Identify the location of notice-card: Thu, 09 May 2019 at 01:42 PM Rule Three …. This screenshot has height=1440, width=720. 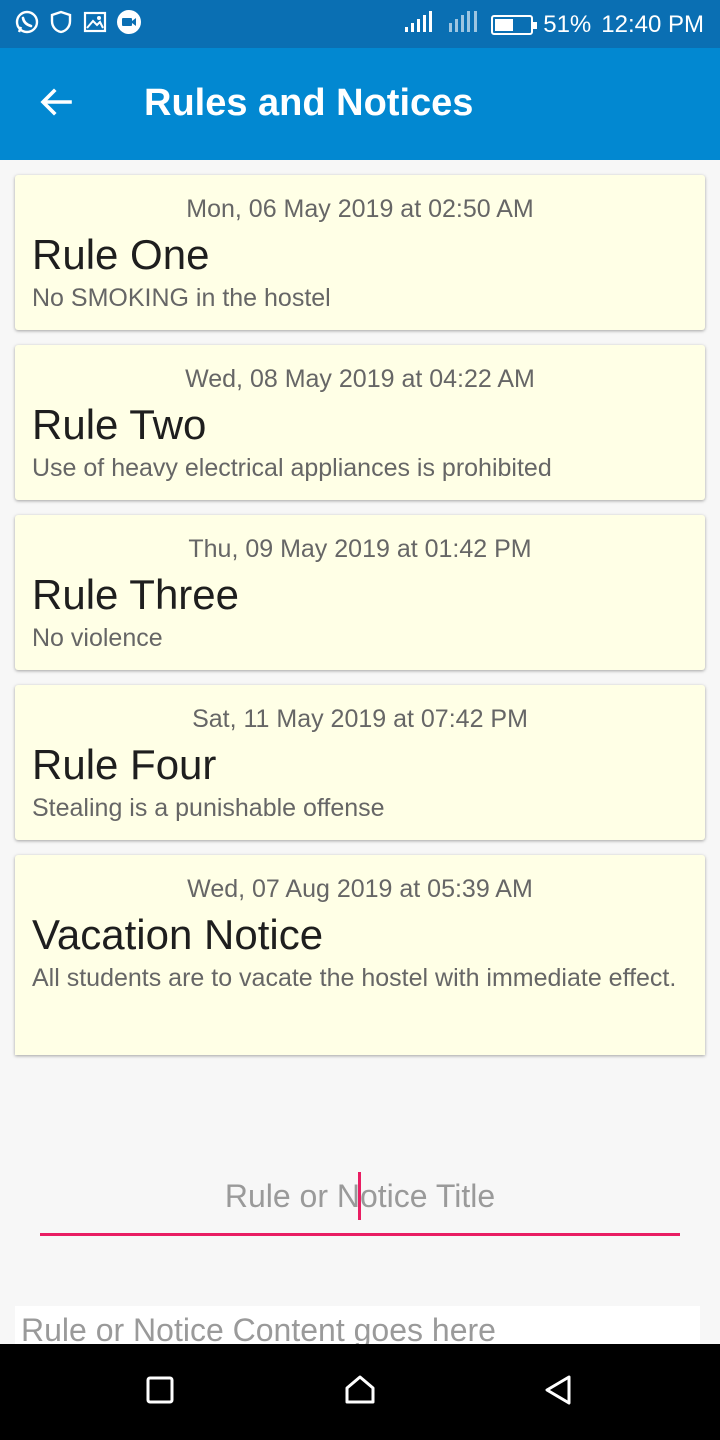
(360, 593).